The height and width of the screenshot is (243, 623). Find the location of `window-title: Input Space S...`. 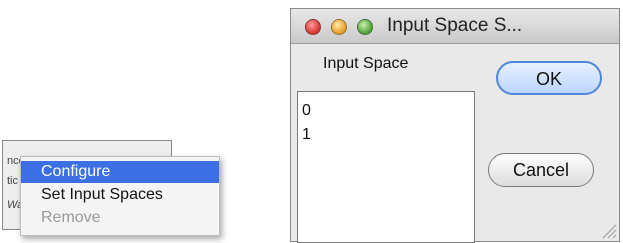

window-title: Input Space S... is located at coordinates (455, 25).